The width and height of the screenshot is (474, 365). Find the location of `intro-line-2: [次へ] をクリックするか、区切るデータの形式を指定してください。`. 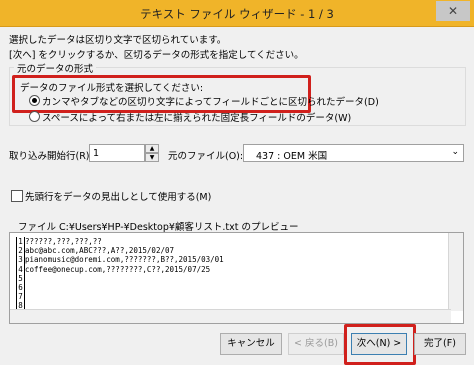

intro-line-2: [次へ] をクリックするか、区切るデータの形式を指定してください。 is located at coordinates (156, 55).